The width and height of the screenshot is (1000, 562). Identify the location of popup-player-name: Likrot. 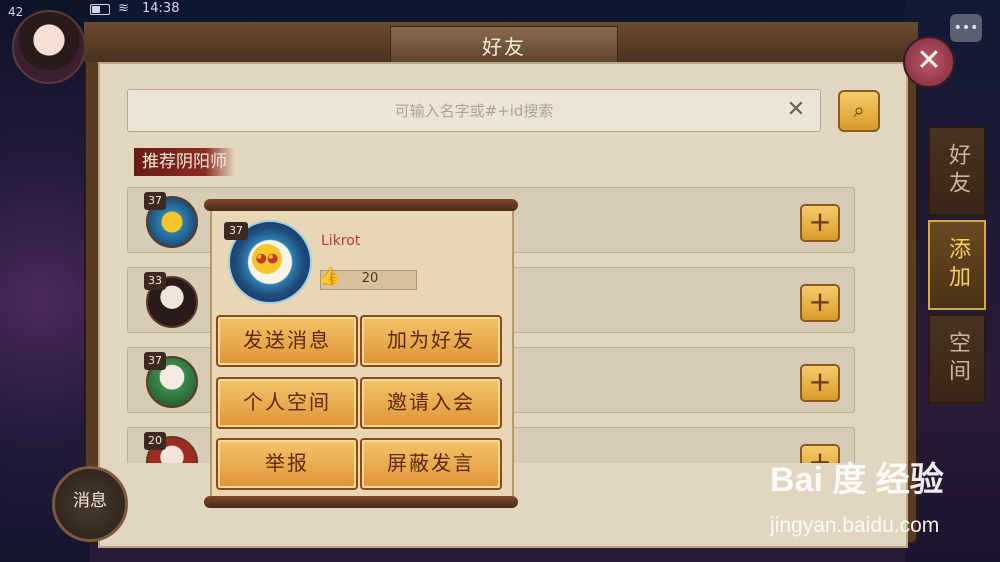
(341, 241).